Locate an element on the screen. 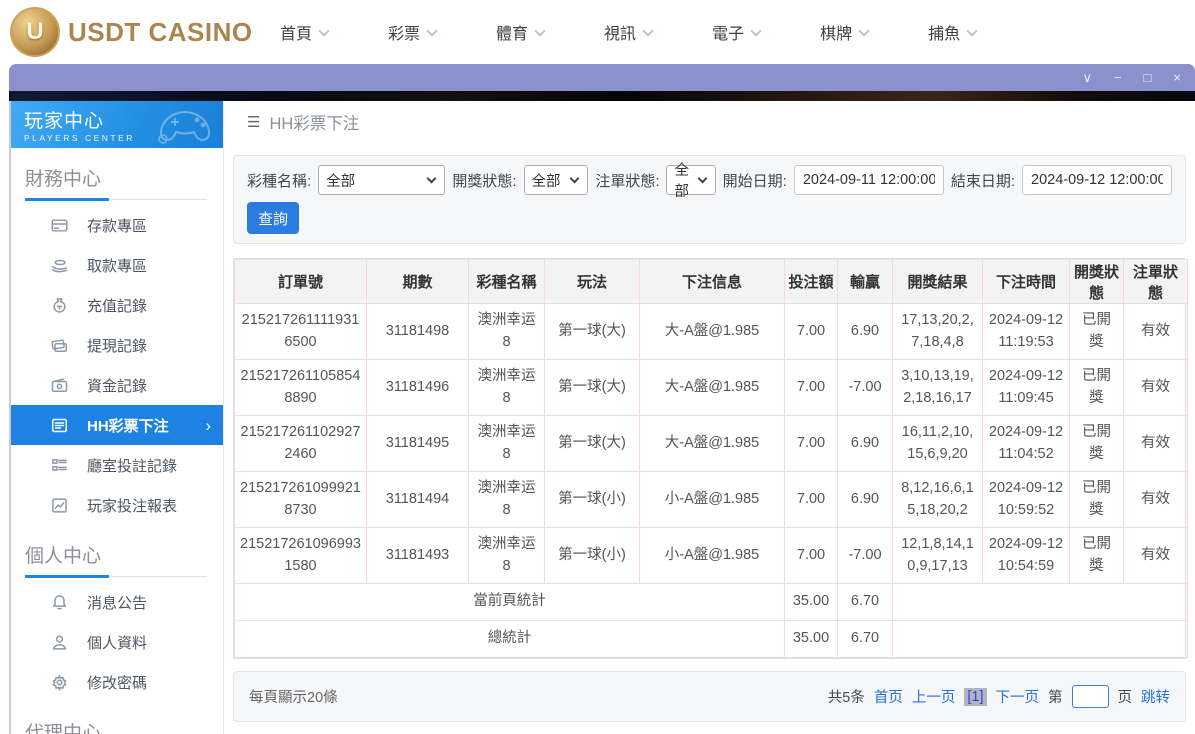 The width and height of the screenshot is (1195, 734). table-cell: 第一球(小) is located at coordinates (592, 555).